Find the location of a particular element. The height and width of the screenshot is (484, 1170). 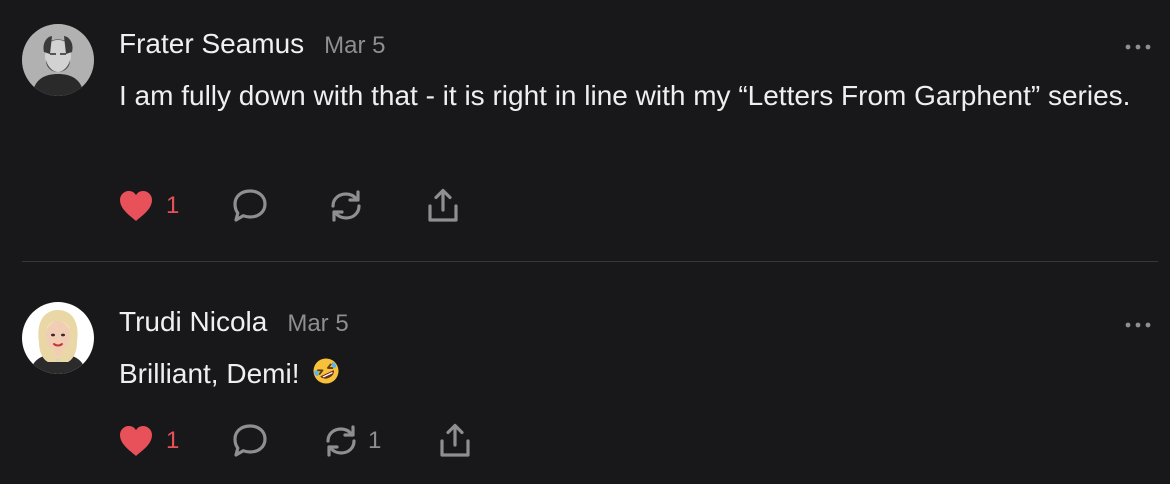

comment-text: Brilliant, Demi! is located at coordinates (639, 375).